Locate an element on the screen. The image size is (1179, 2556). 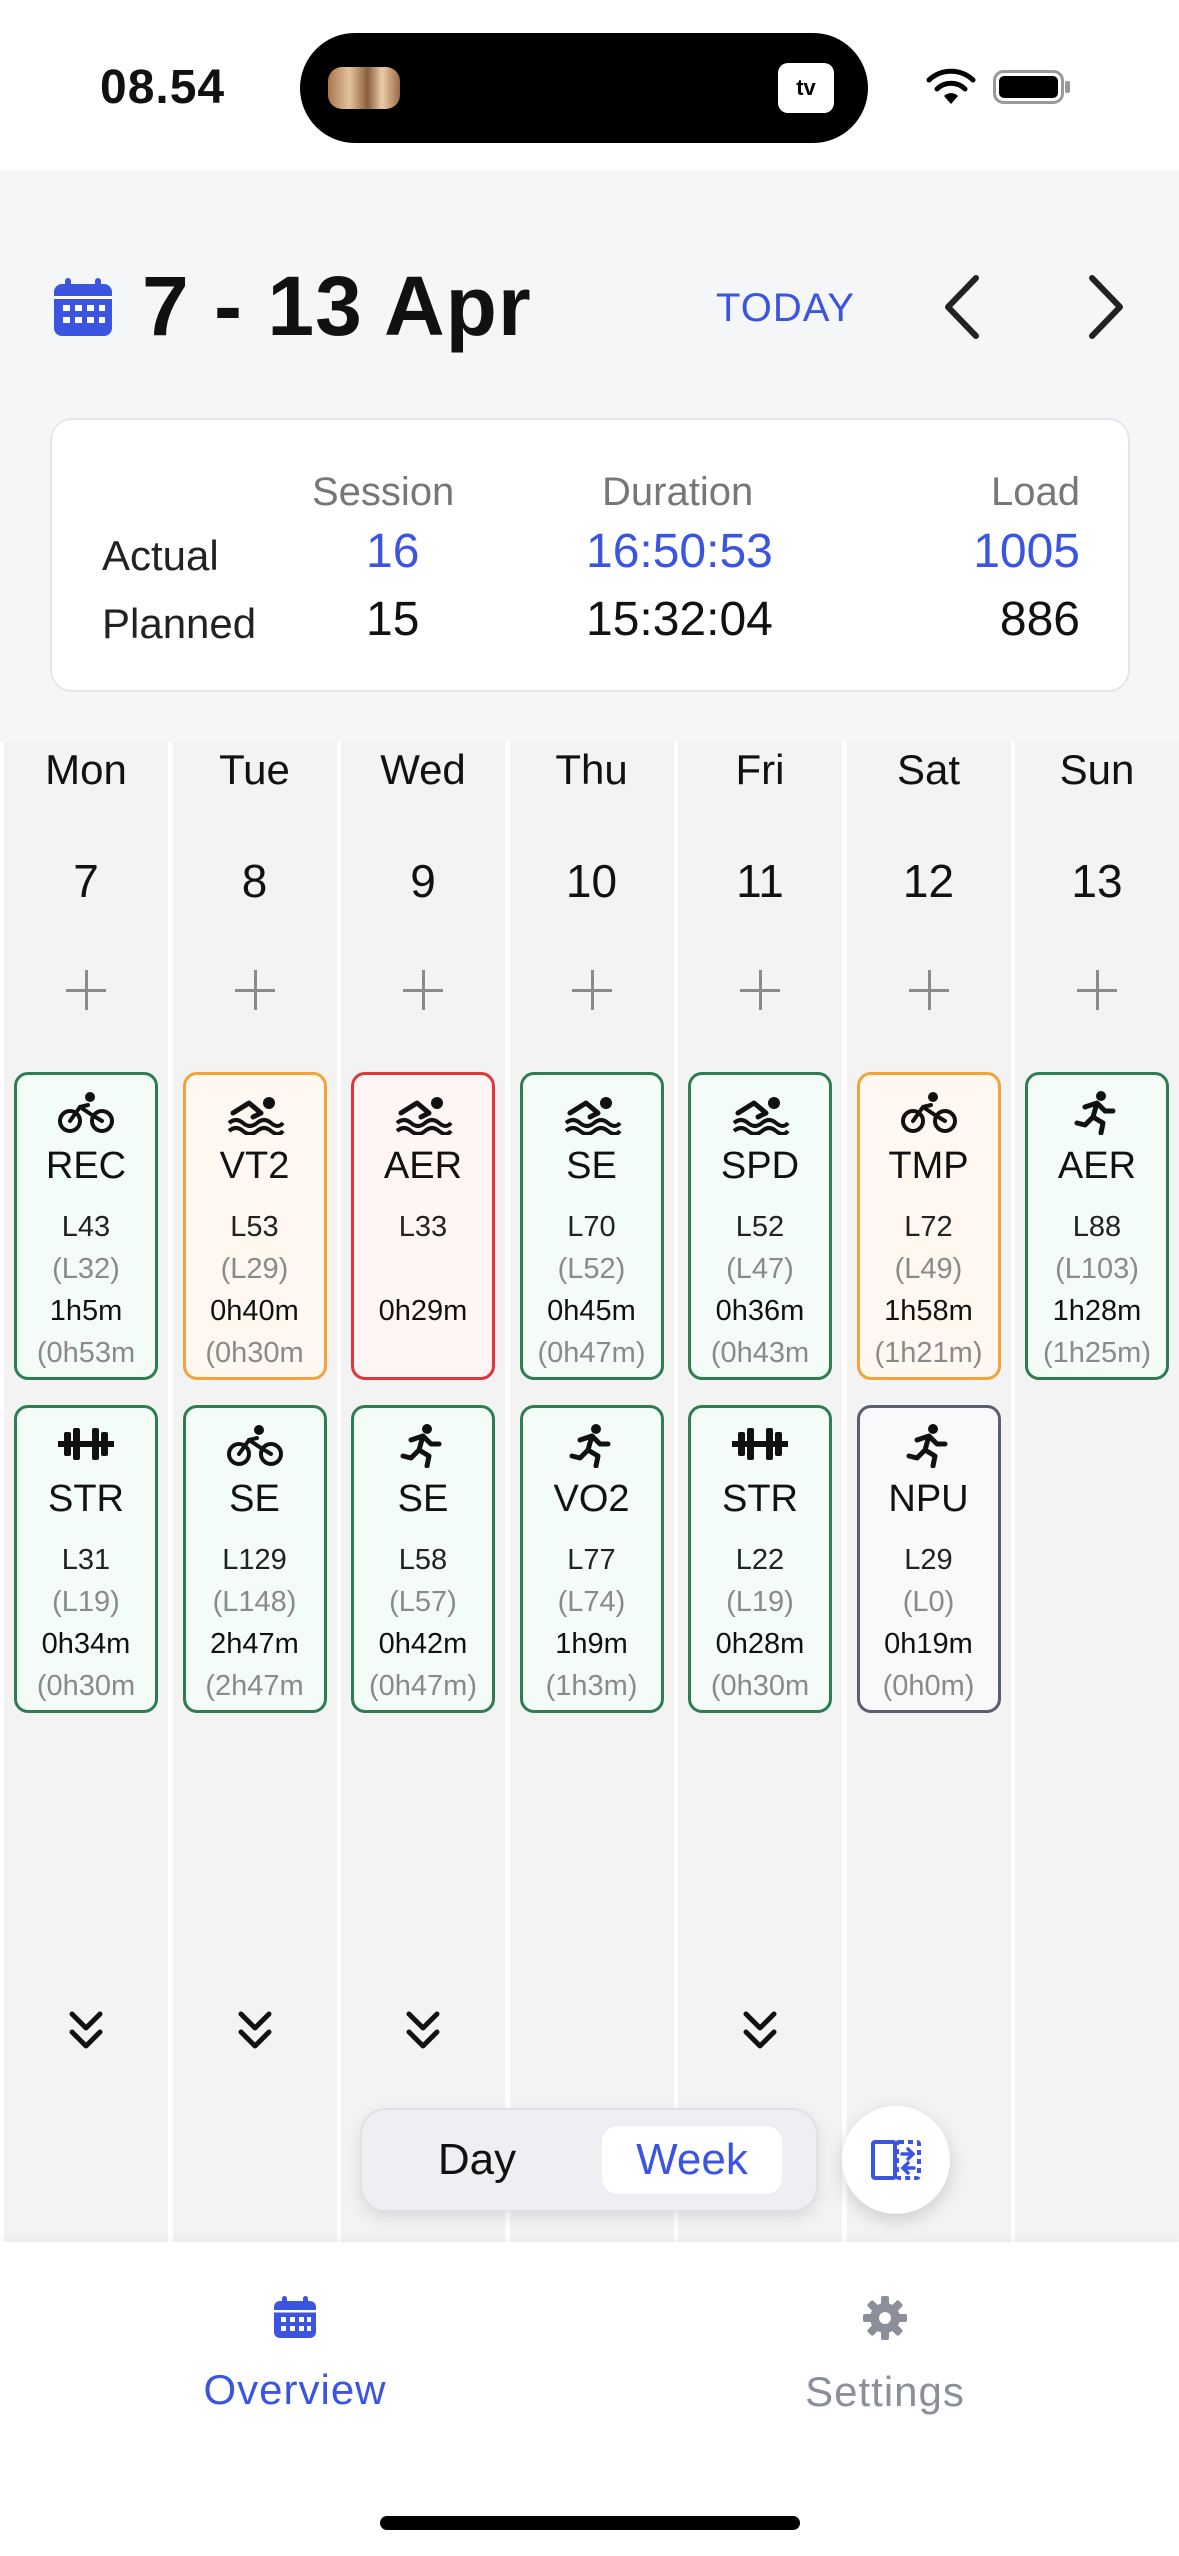
now-playing-thumbnail is located at coordinates (364, 88).